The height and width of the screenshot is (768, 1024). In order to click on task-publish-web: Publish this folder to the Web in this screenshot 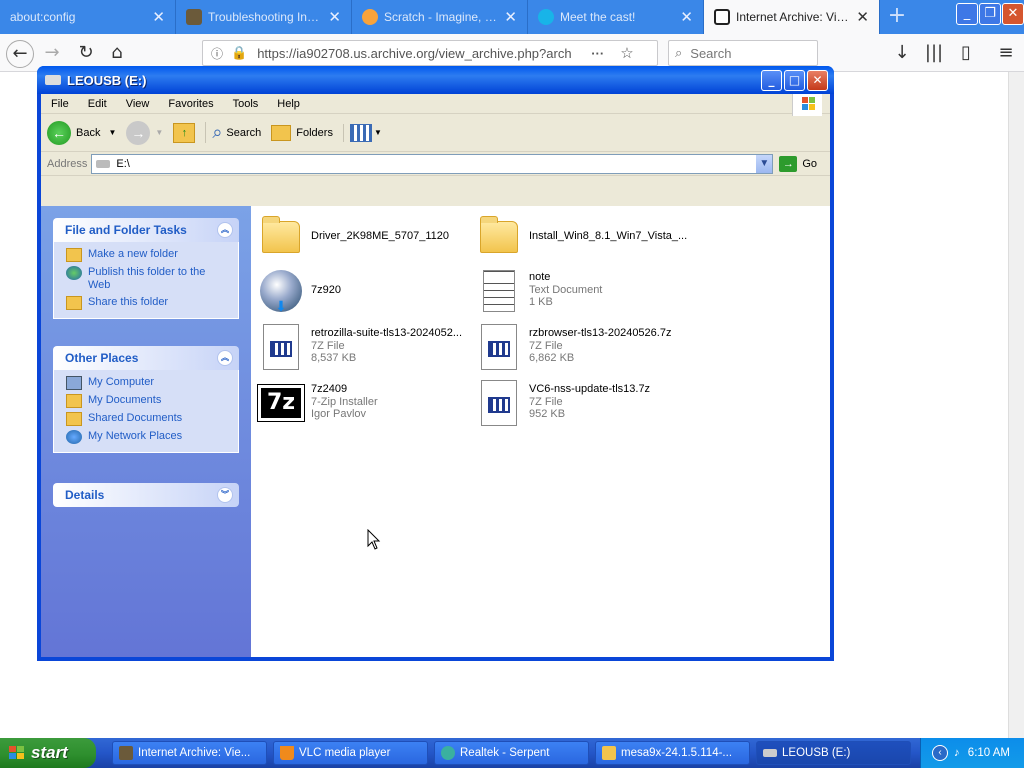, I will do `click(152, 279)`.